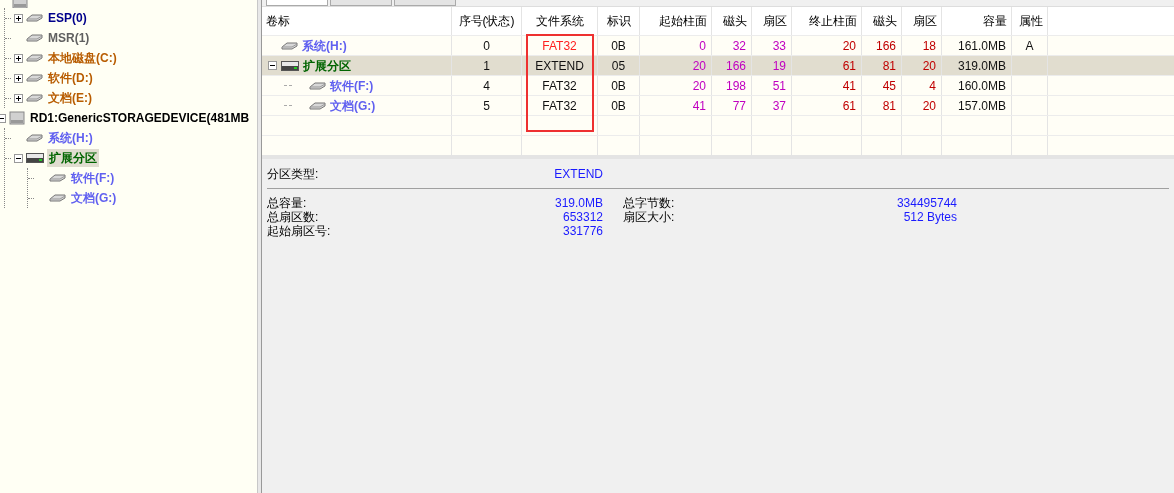  What do you see at coordinates (649, 203) in the screenshot?
I see `detail-label: 总字节数:` at bounding box center [649, 203].